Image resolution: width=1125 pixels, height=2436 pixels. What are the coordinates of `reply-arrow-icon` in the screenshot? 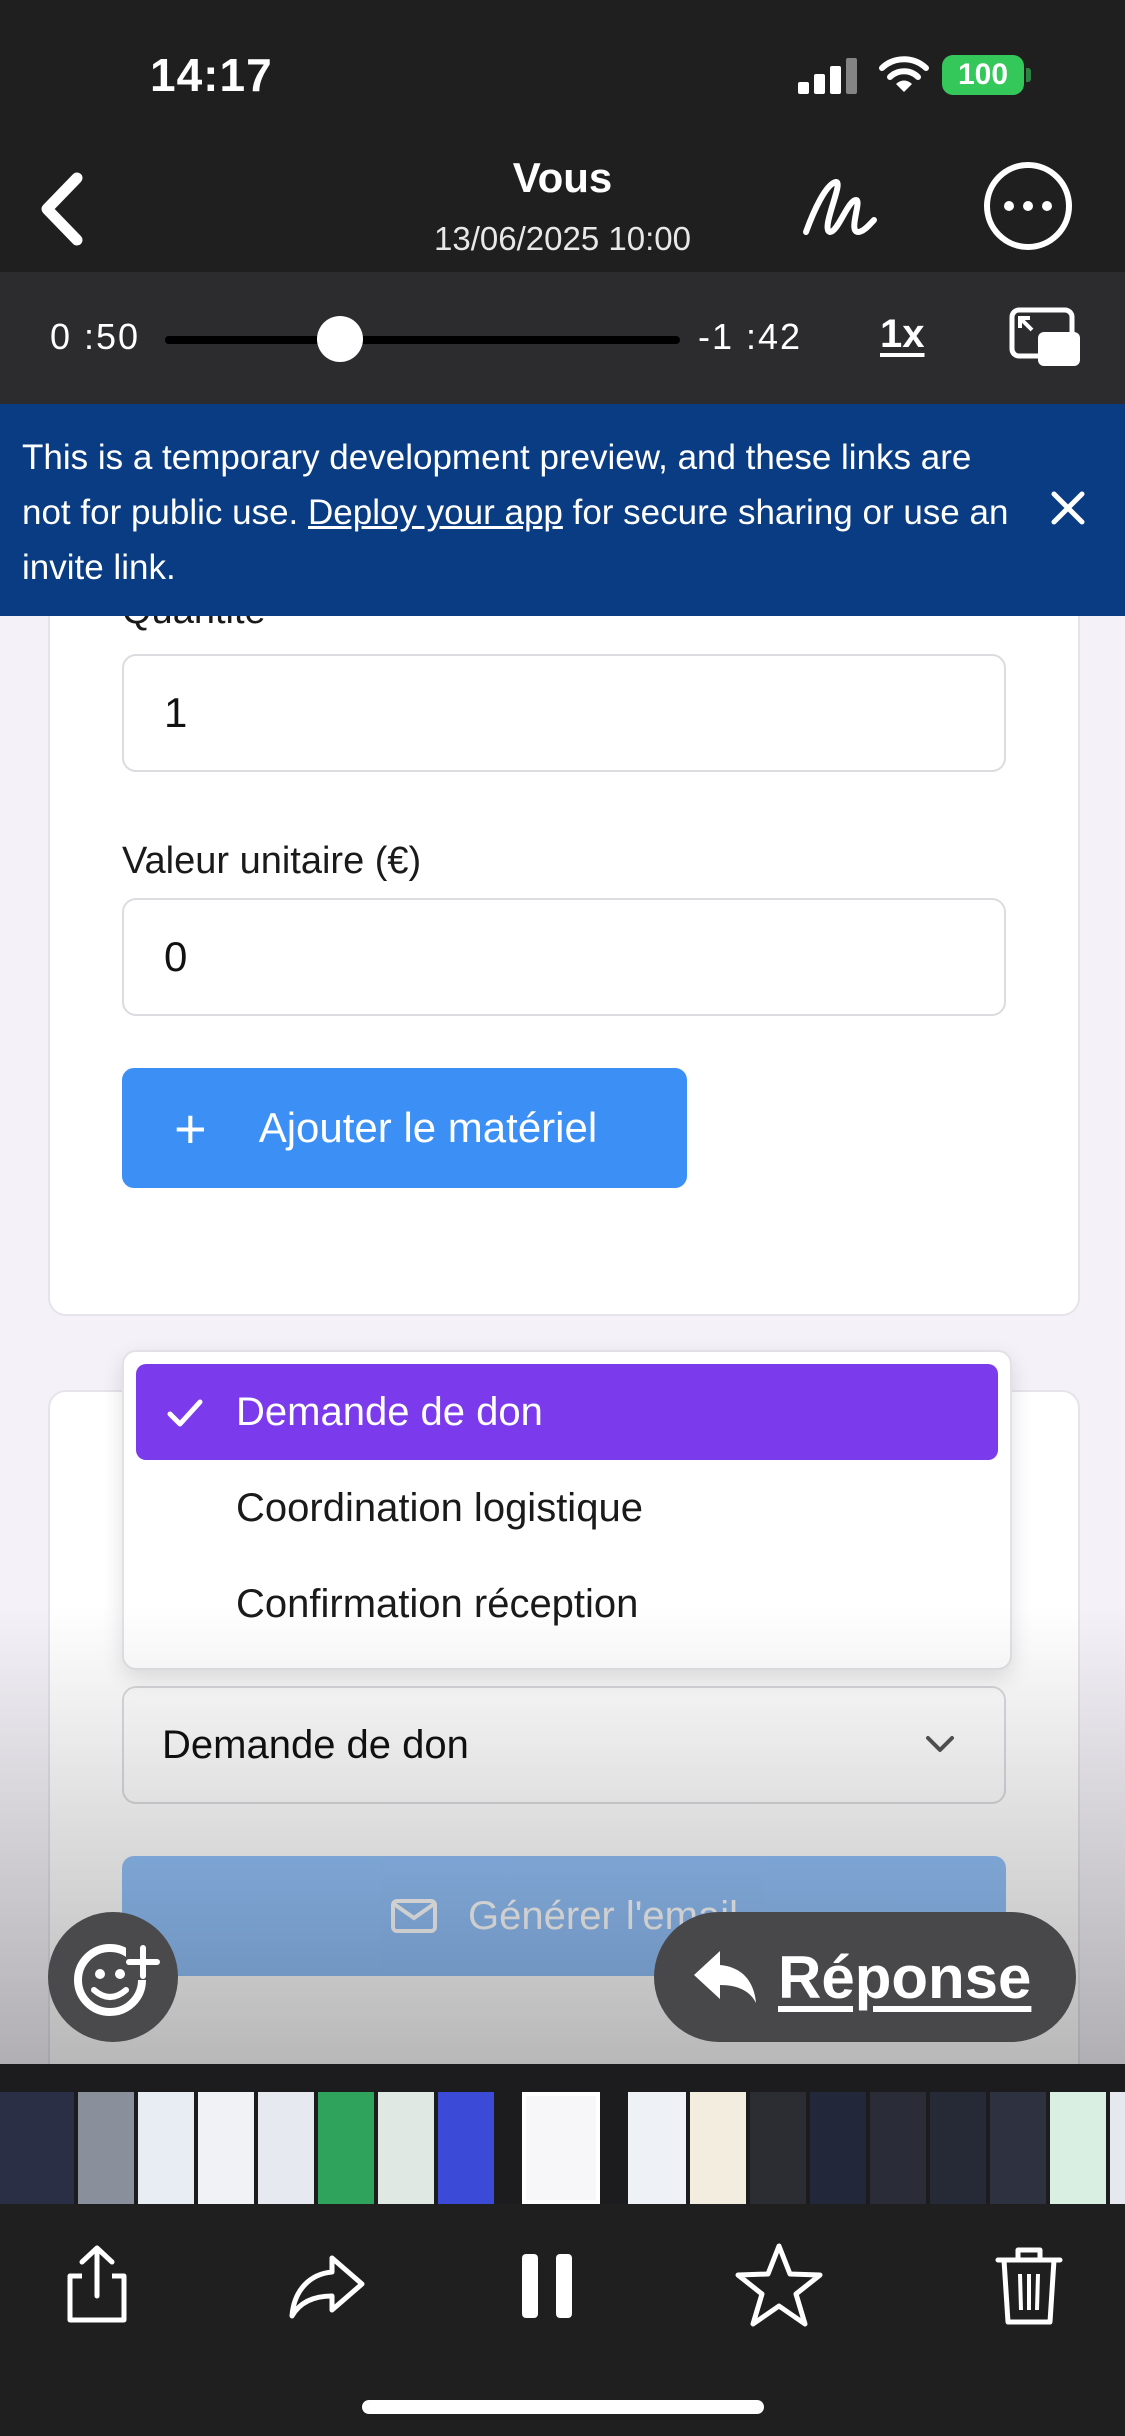 It's located at (725, 1977).